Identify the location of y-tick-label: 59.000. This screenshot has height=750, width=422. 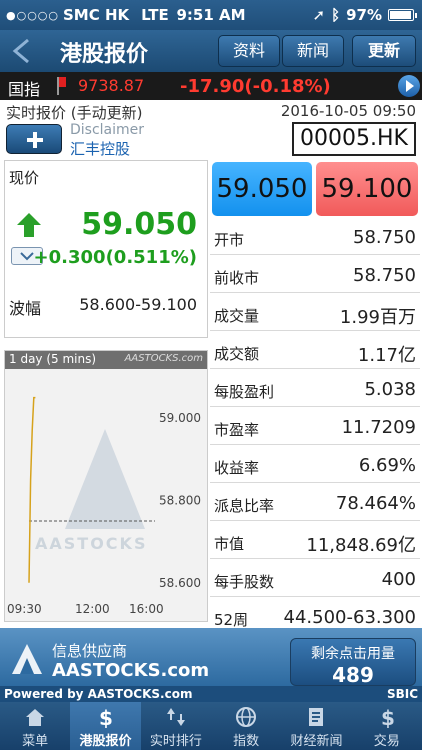
(180, 418).